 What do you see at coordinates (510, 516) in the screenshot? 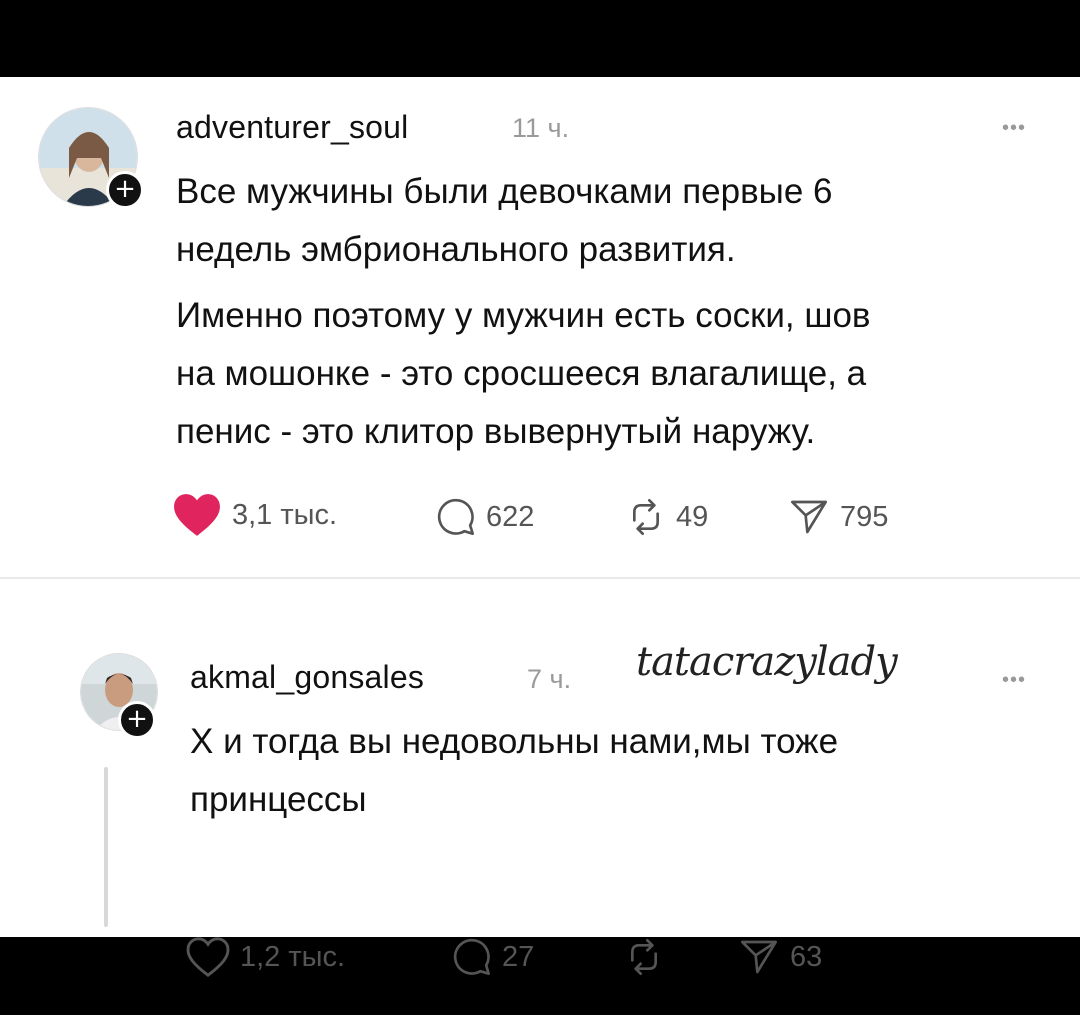
I see `comment-count: 622` at bounding box center [510, 516].